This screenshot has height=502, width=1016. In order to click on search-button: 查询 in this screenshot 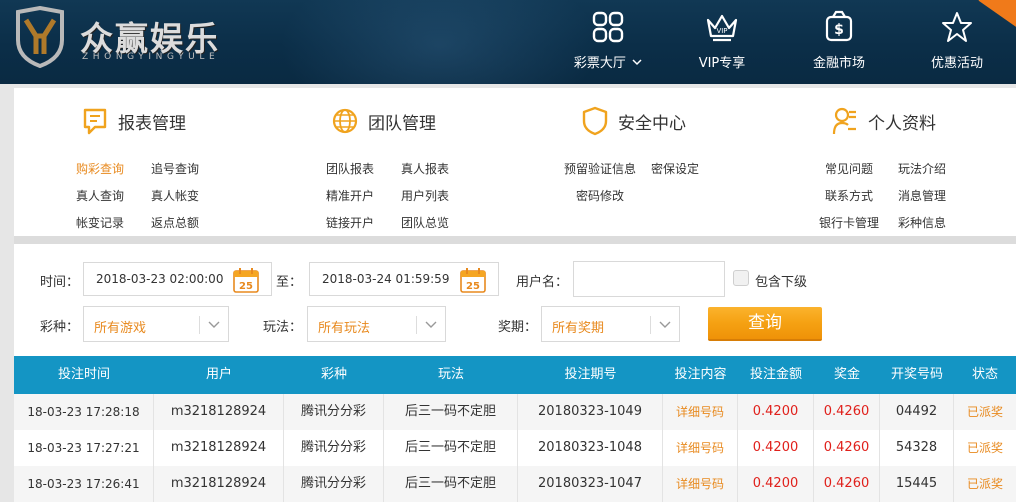, I will do `click(765, 324)`.